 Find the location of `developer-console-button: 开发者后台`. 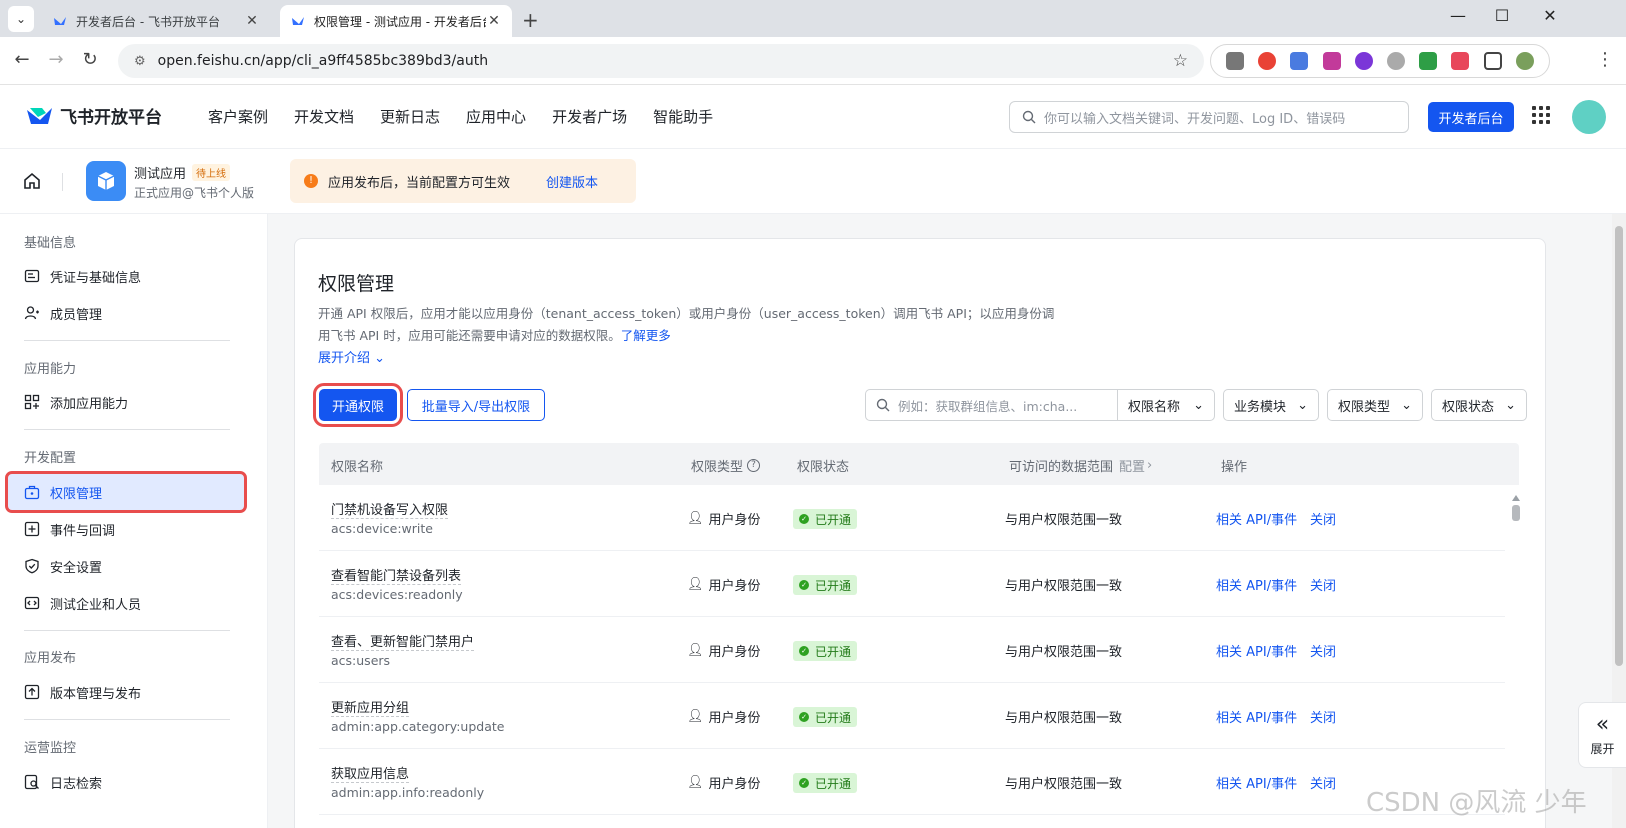

developer-console-button: 开发者后台 is located at coordinates (1471, 117).